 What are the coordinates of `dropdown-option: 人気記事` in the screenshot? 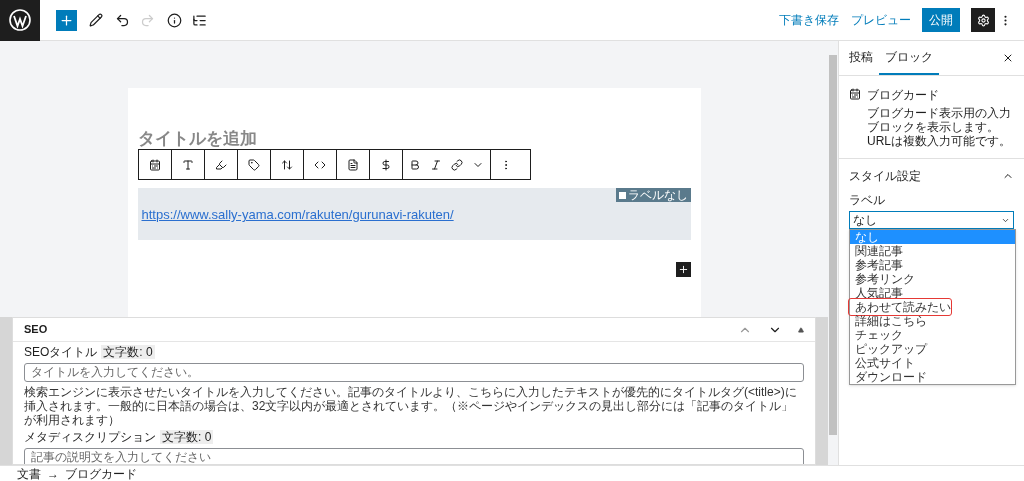 It's located at (932, 293).